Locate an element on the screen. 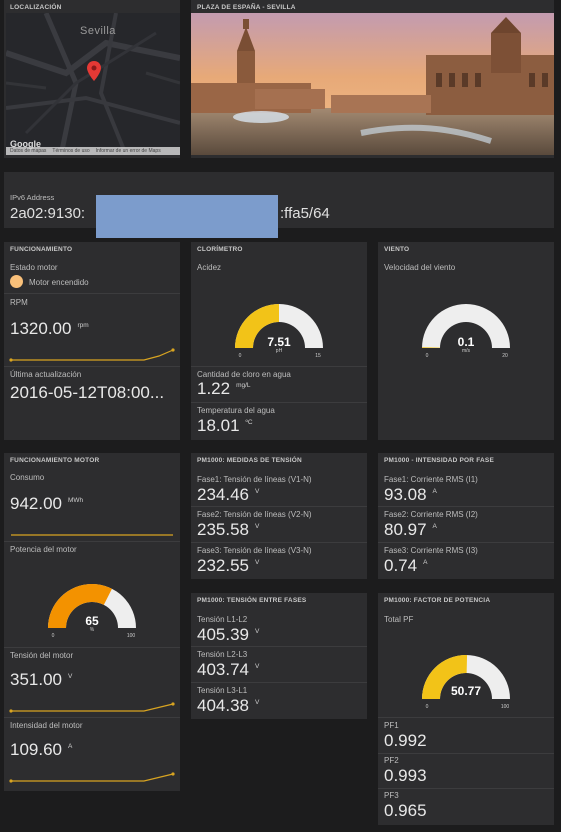  panel-title: PM1000: FACTOR DE POTENCIA is located at coordinates (437, 600).